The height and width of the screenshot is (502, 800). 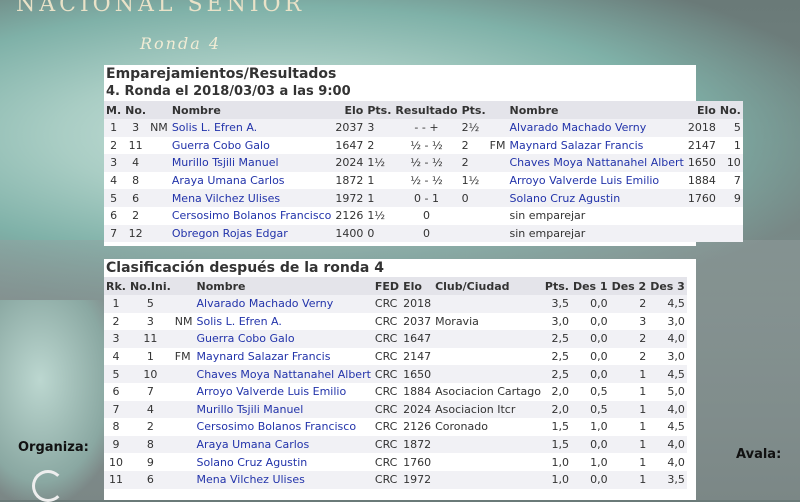 What do you see at coordinates (629, 286) in the screenshot?
I see `col-des2: Des 2` at bounding box center [629, 286].